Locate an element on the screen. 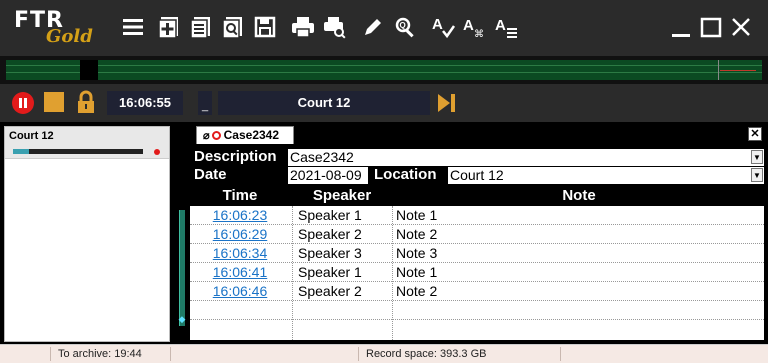 This screenshot has height=363, width=768. time-link: 16:06:29 is located at coordinates (240, 235).